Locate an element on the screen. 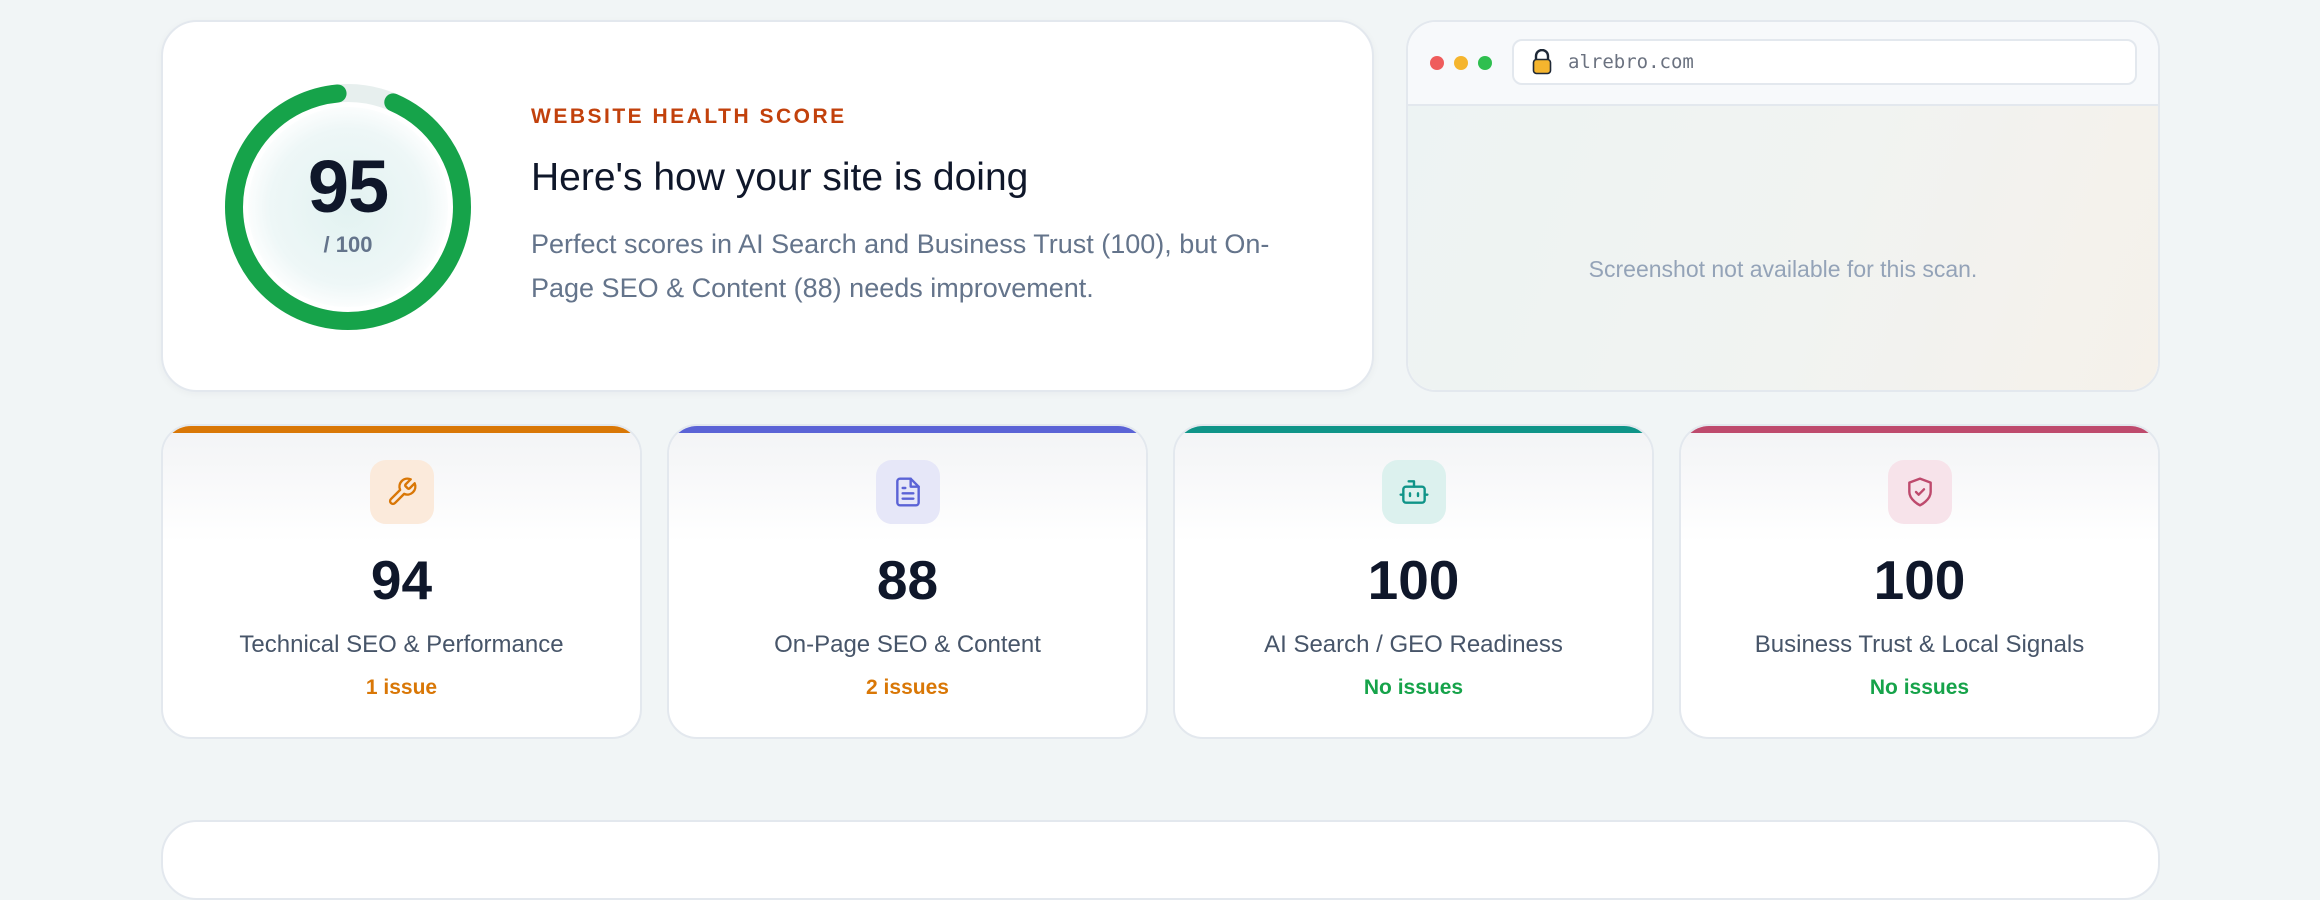 The width and height of the screenshot is (2320, 900). browser-chrome-bar: alrebro.com is located at coordinates (1783, 64).